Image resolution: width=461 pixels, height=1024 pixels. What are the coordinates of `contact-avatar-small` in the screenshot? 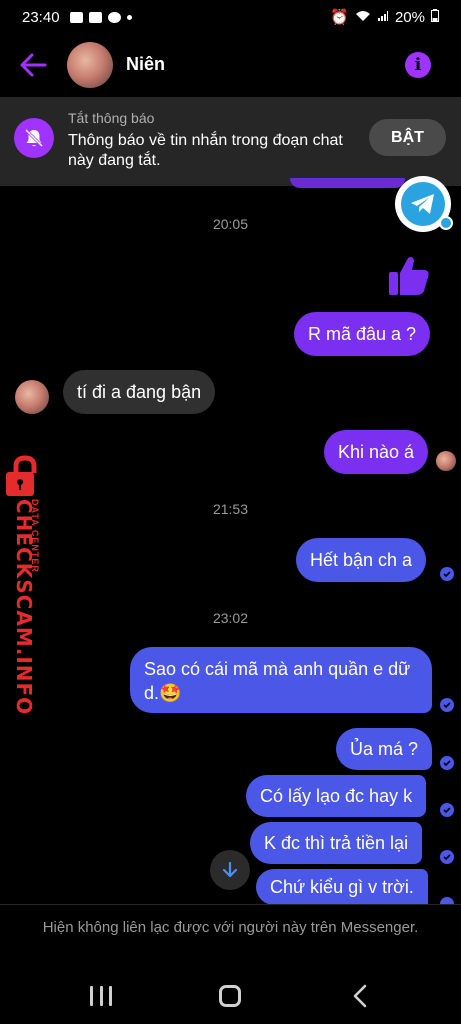 It's located at (32, 397).